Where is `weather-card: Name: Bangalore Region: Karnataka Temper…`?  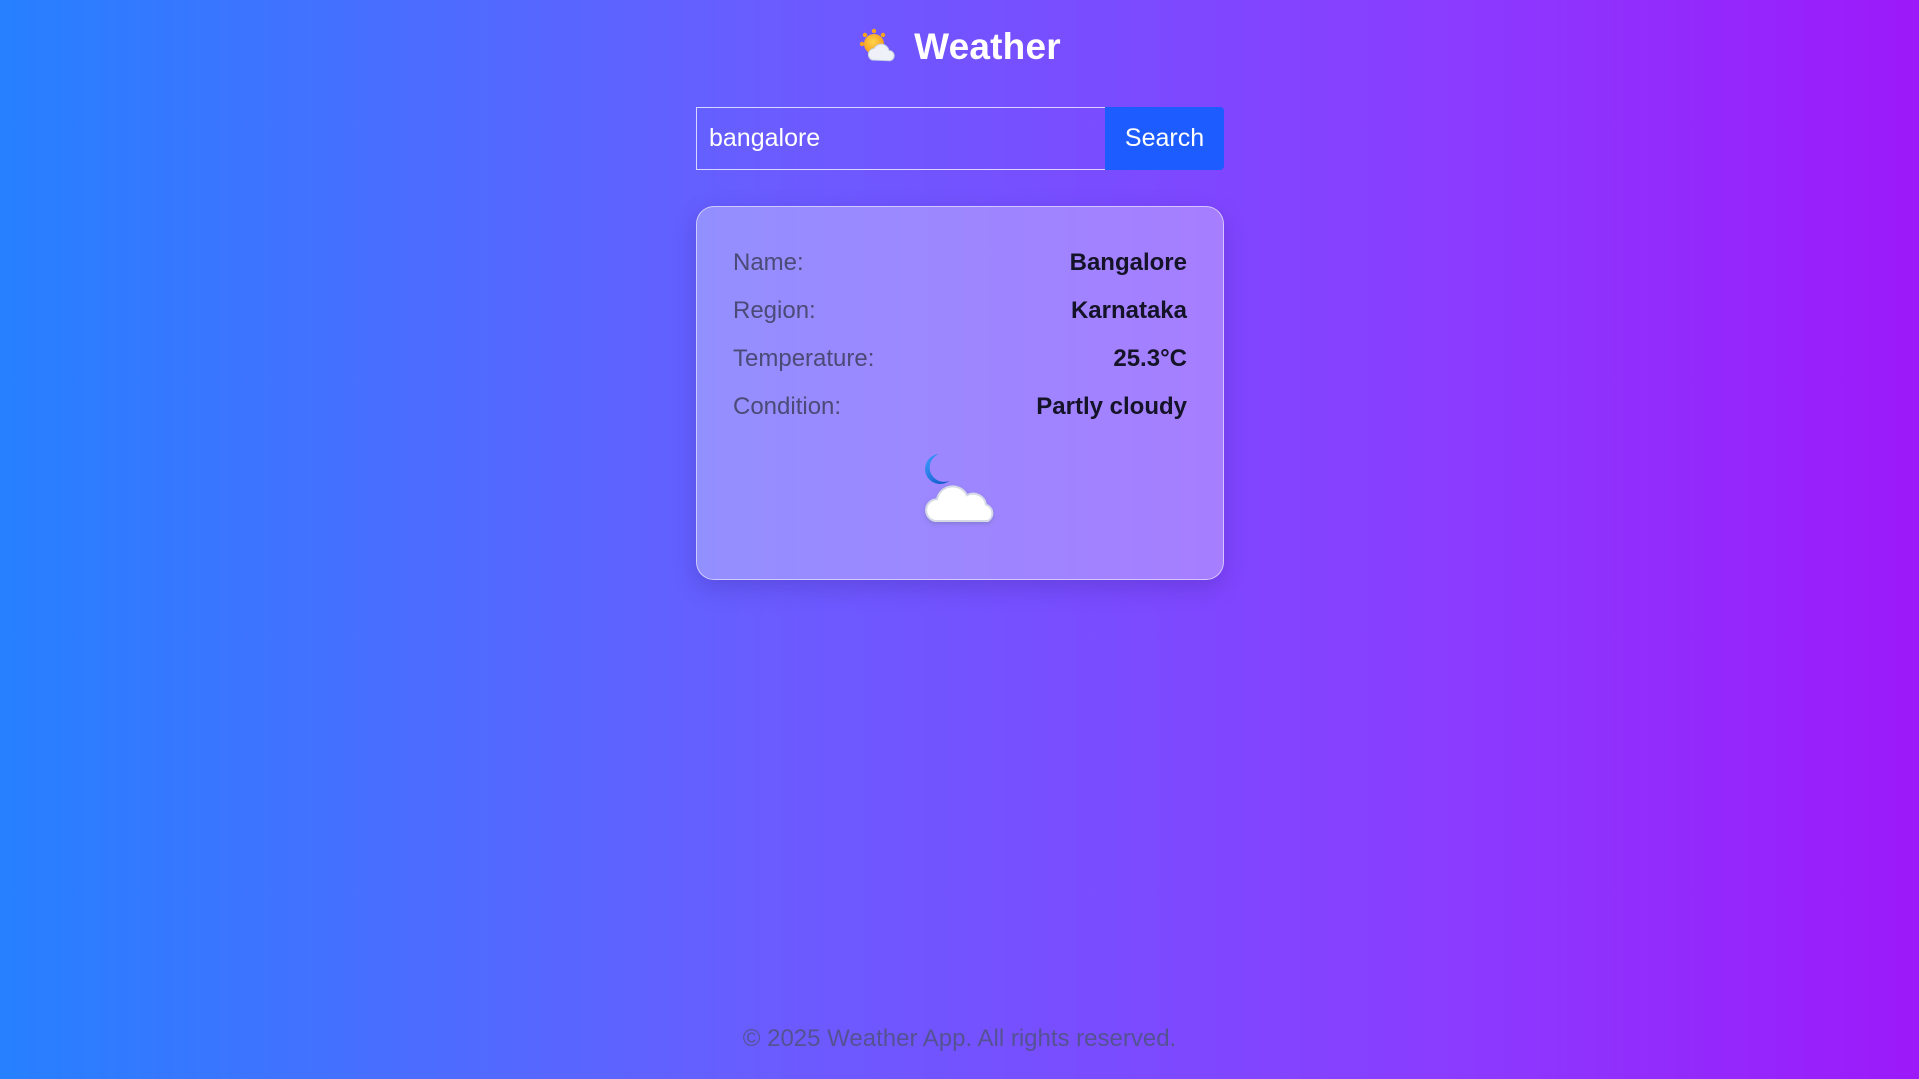
weather-card: Name: Bangalore Region: Karnataka Temper… is located at coordinates (960, 393).